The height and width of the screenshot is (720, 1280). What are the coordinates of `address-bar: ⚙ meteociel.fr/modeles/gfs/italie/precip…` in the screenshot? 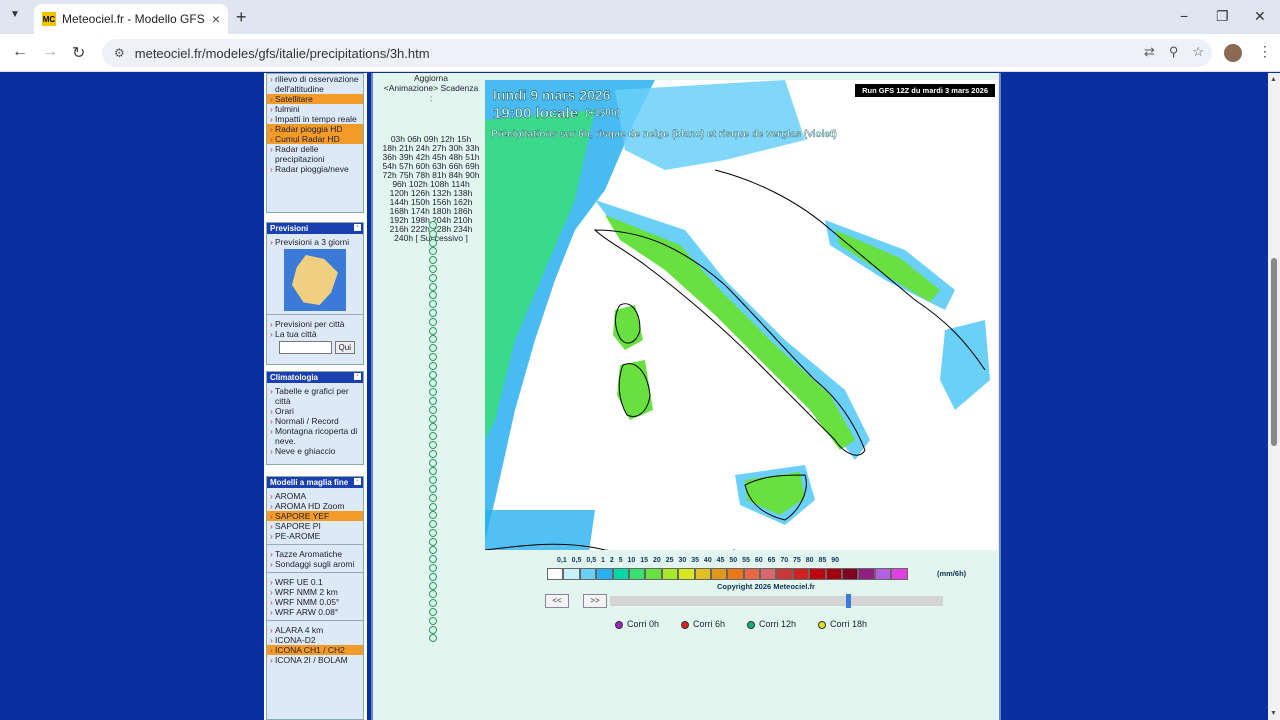 It's located at (657, 53).